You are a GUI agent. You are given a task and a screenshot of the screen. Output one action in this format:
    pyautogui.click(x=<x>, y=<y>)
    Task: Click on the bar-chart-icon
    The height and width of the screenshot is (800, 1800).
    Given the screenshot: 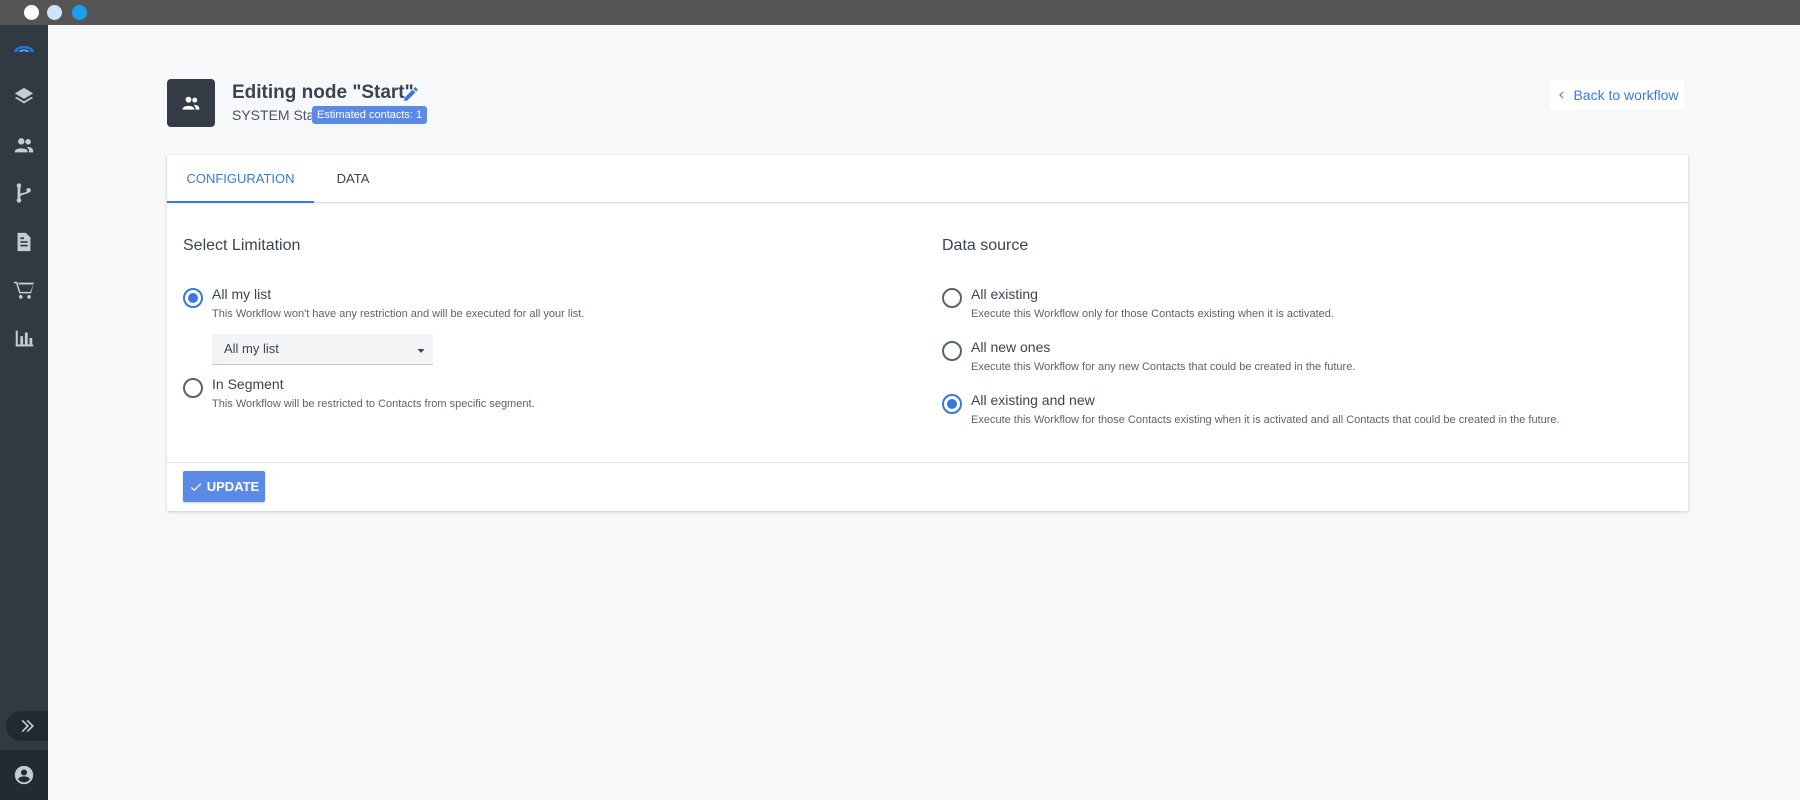 What is the action you would take?
    pyautogui.click(x=24, y=338)
    